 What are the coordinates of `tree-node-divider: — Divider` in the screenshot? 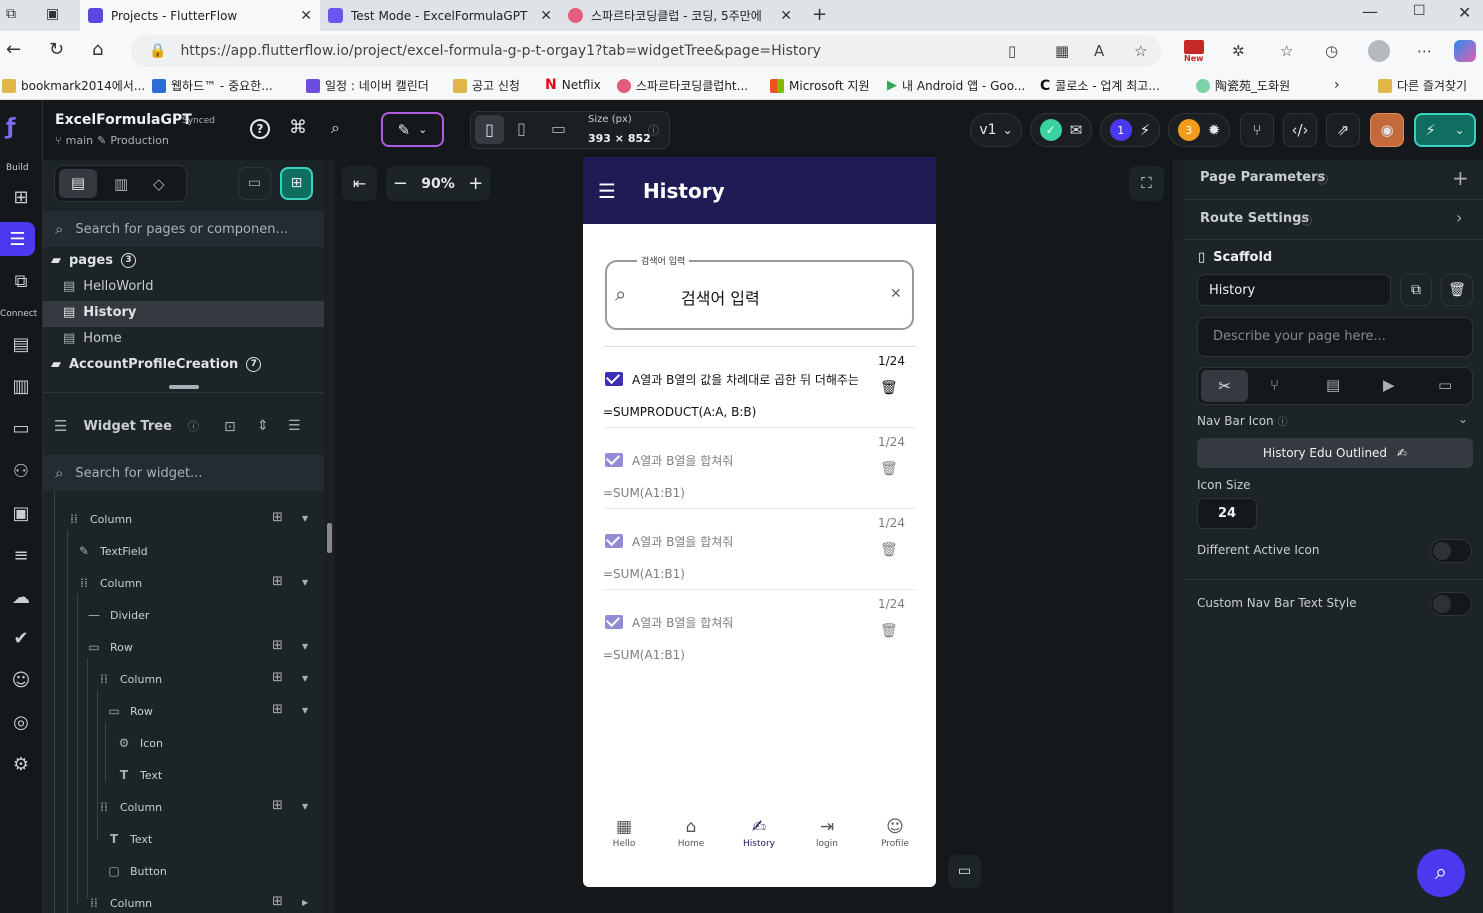 It's located at (117, 615).